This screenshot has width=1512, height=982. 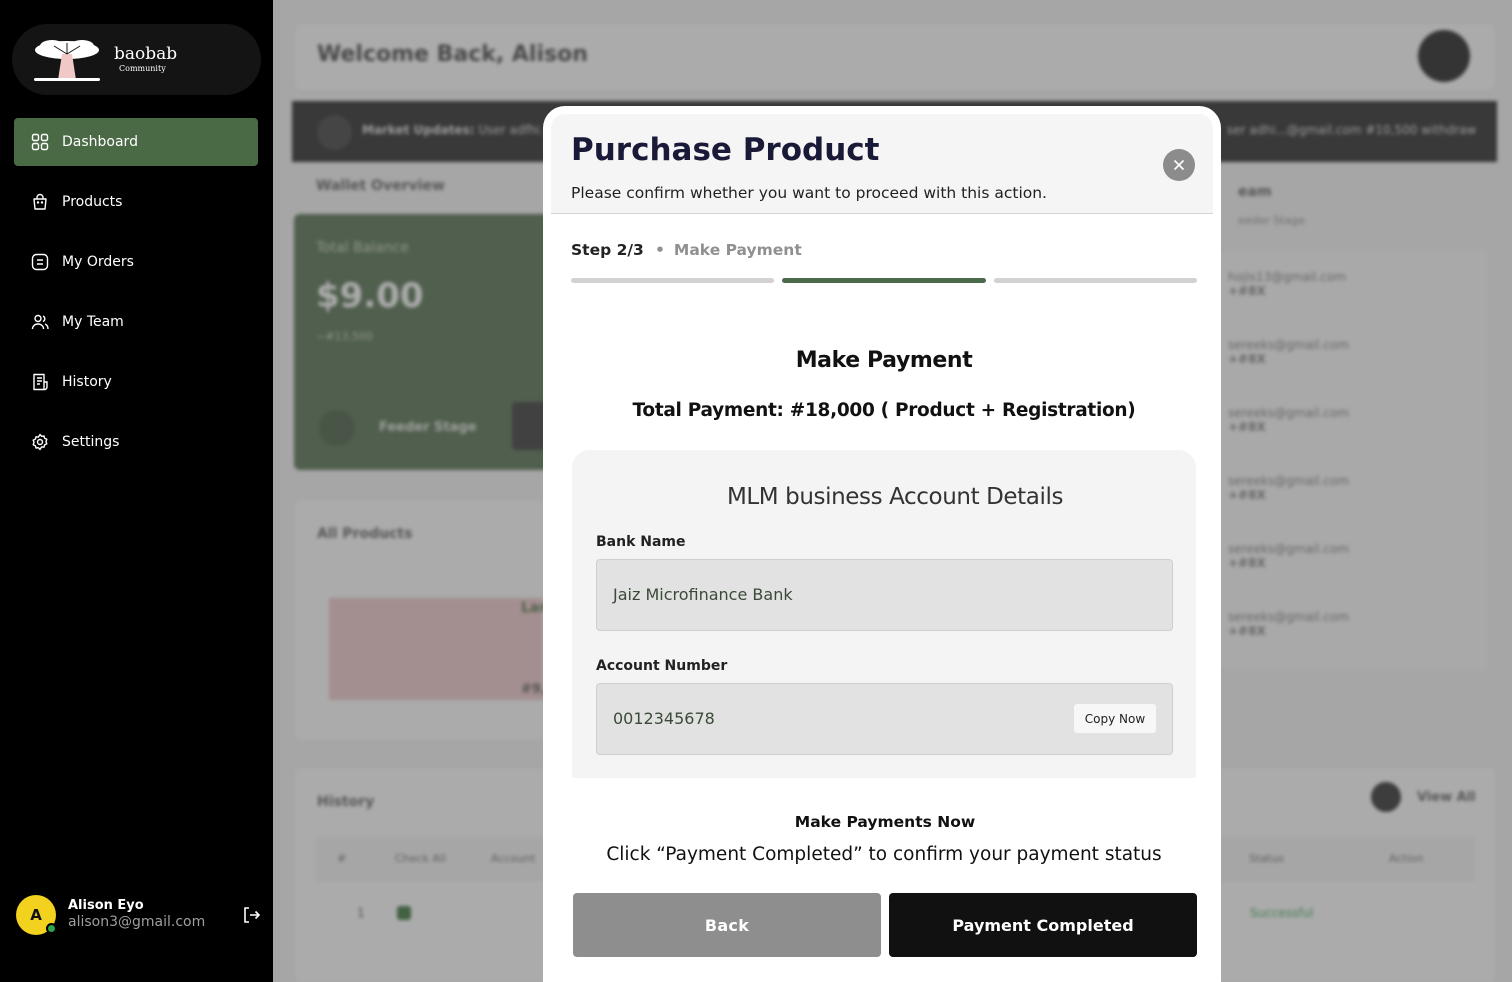 What do you see at coordinates (142, 68) in the screenshot?
I see `brand-tagline: Community` at bounding box center [142, 68].